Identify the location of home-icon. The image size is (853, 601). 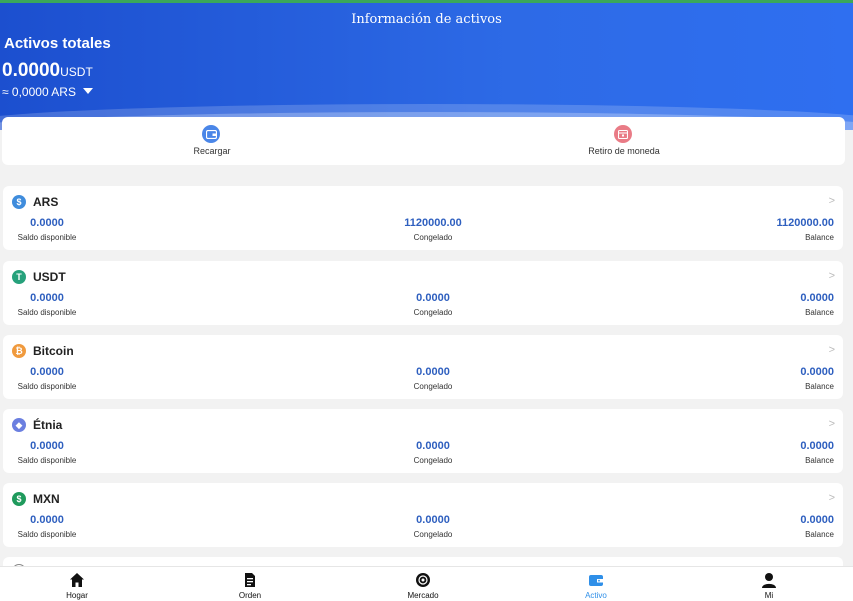
(77, 580).